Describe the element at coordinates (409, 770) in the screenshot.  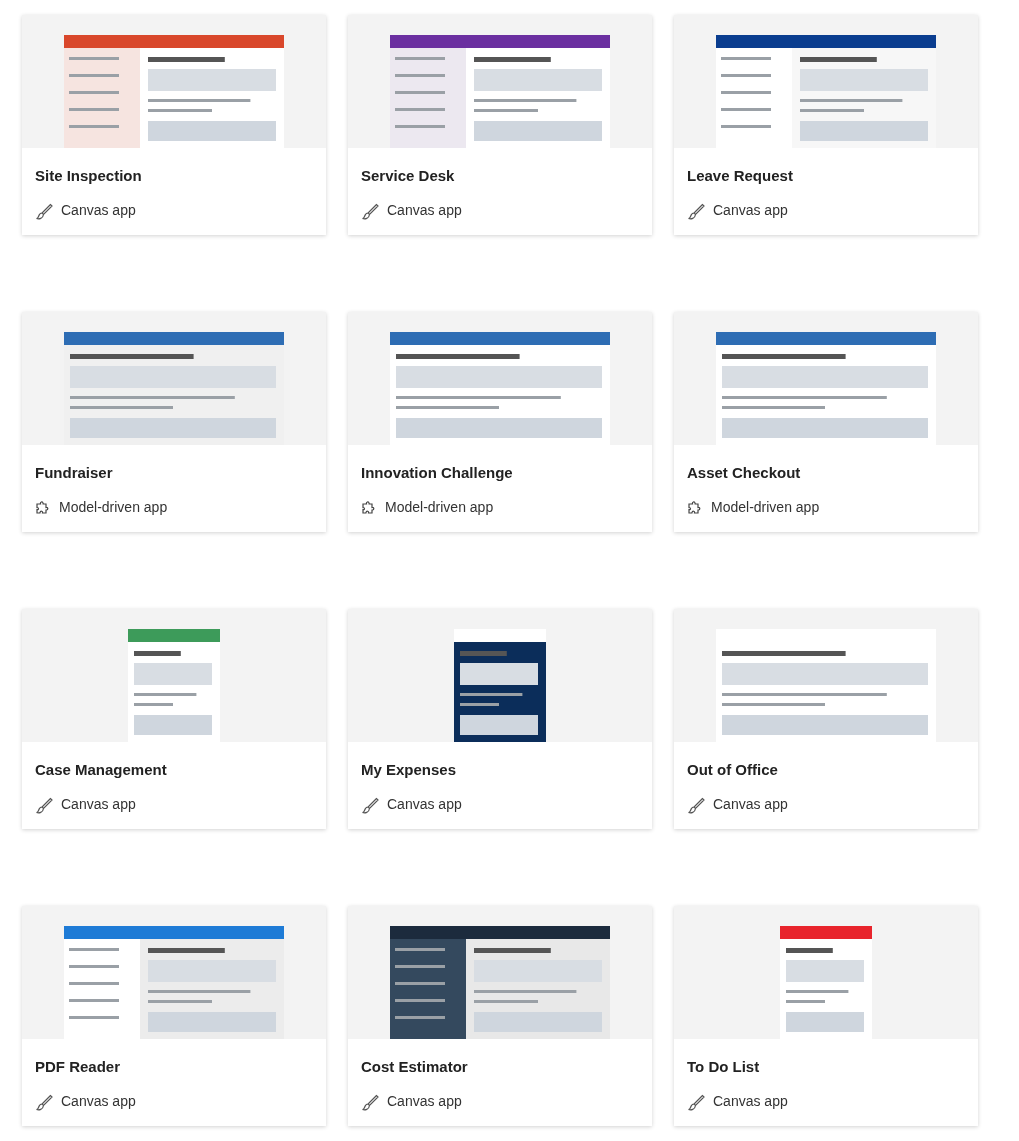
I see `app-title: My Expenses` at that location.